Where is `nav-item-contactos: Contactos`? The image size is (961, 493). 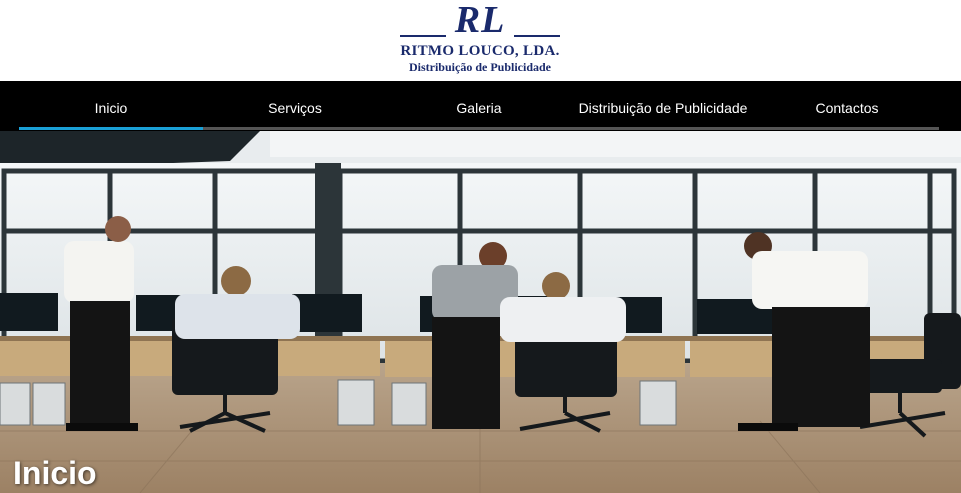 nav-item-contactos: Contactos is located at coordinates (847, 105).